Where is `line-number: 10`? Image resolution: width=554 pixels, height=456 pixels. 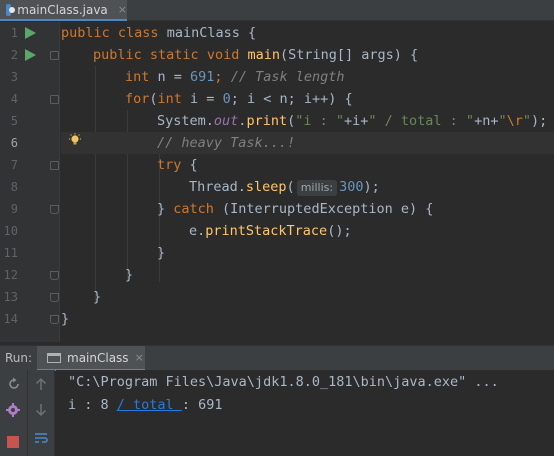
line-number: 10 is located at coordinates (10, 231).